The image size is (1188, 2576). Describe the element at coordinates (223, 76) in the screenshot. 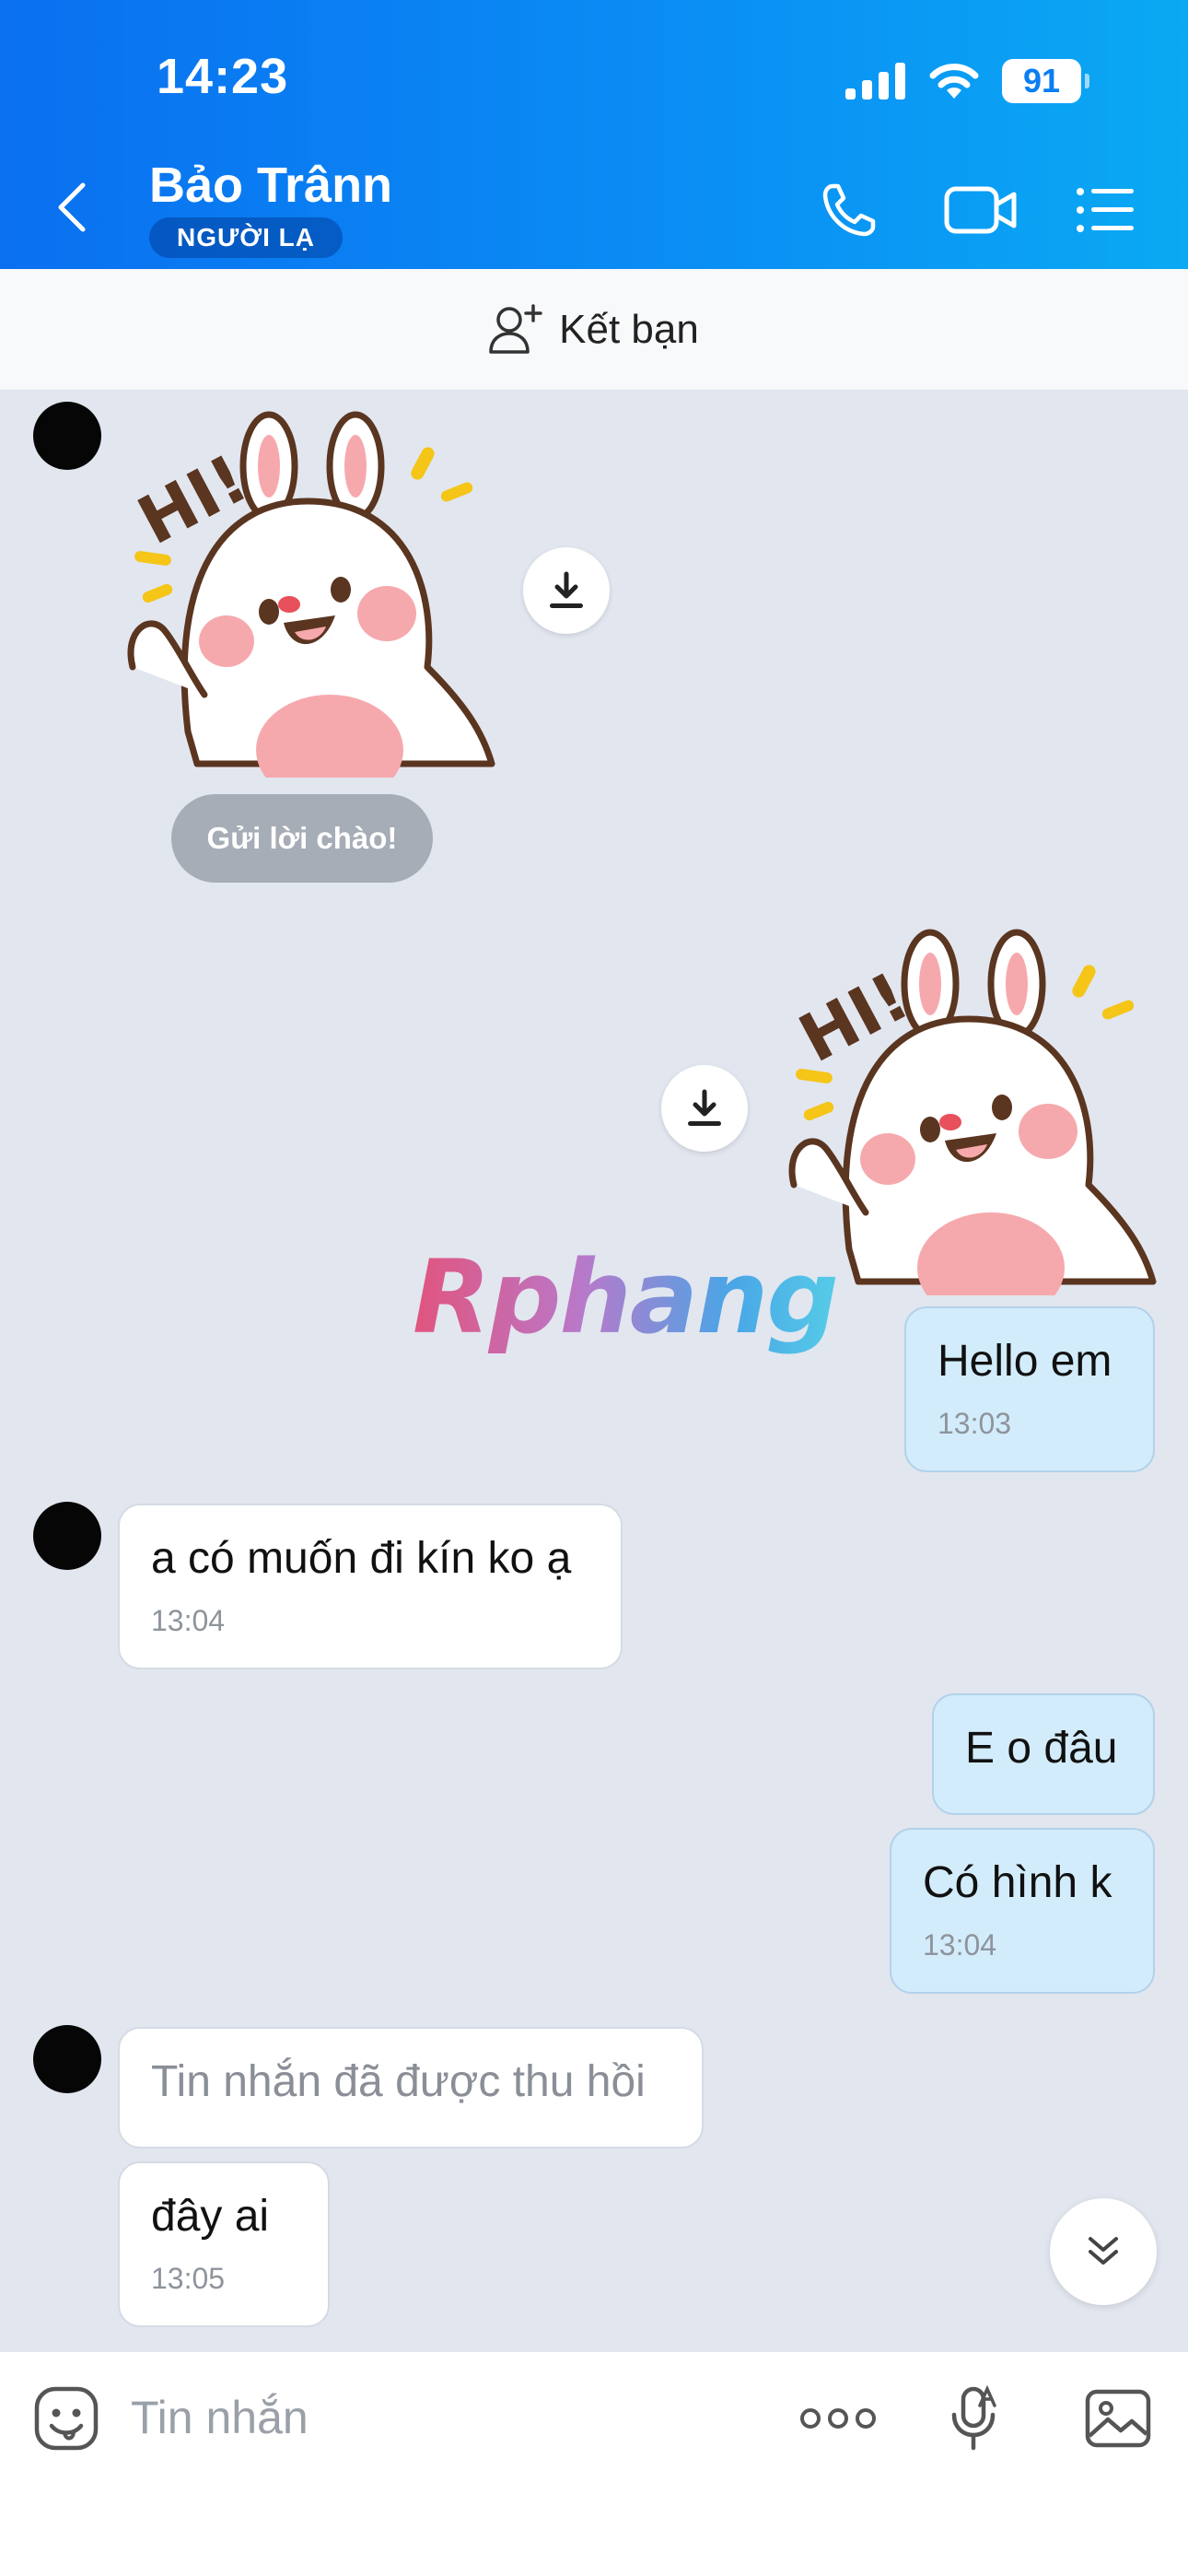

I see `status-time: 14:23` at that location.